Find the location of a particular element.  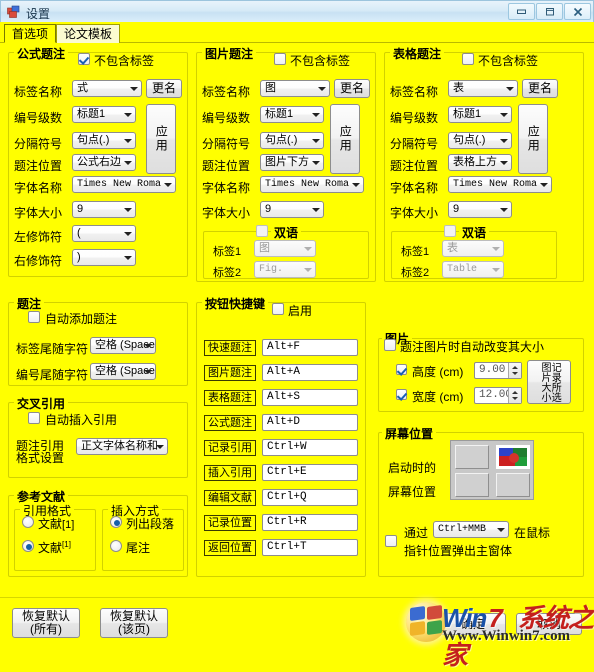

shortcut-key-6: Ctrl+Q is located at coordinates (310, 497).